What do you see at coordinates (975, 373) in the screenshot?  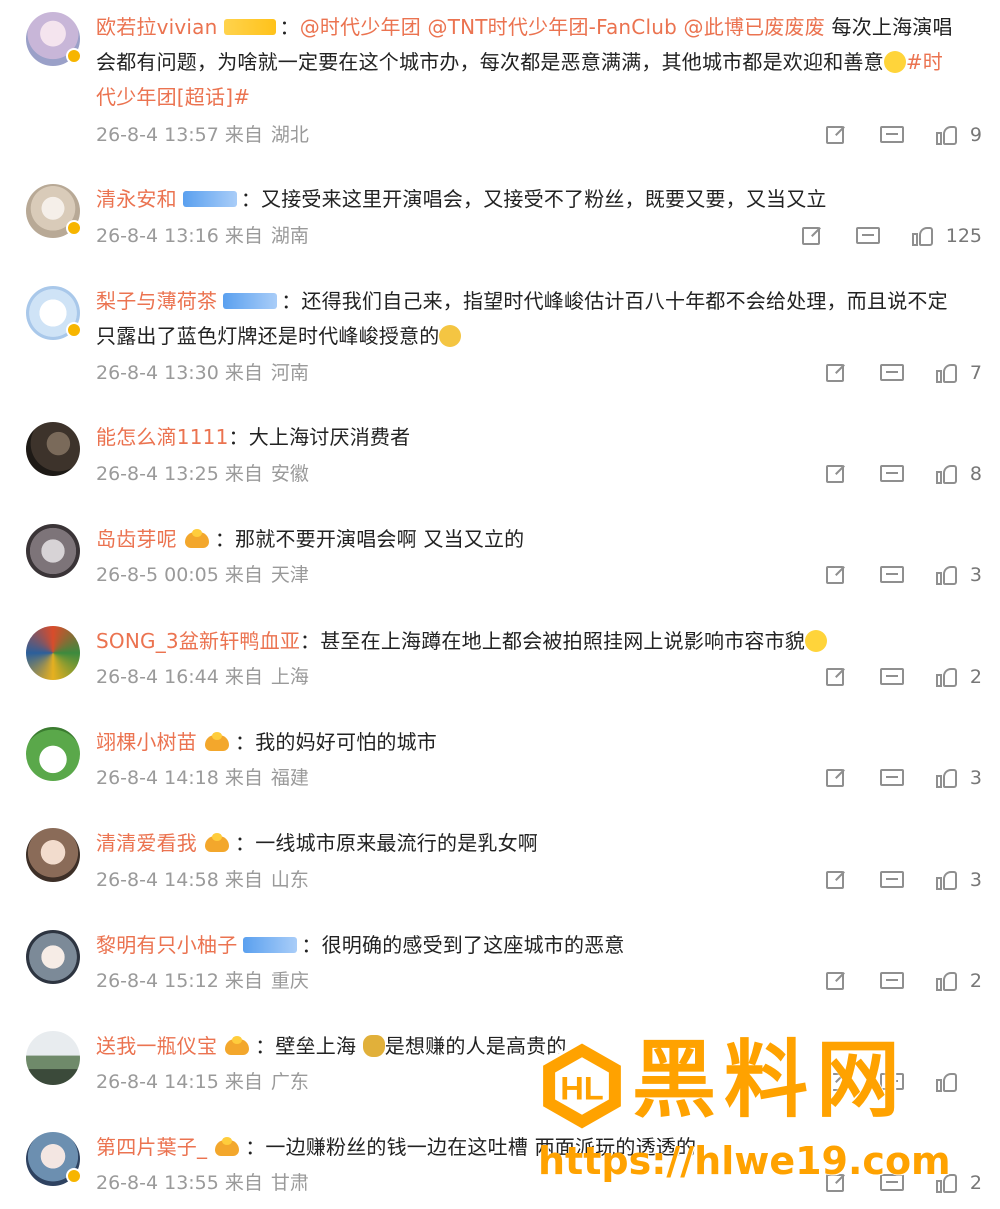 I see `like-count: 7` at bounding box center [975, 373].